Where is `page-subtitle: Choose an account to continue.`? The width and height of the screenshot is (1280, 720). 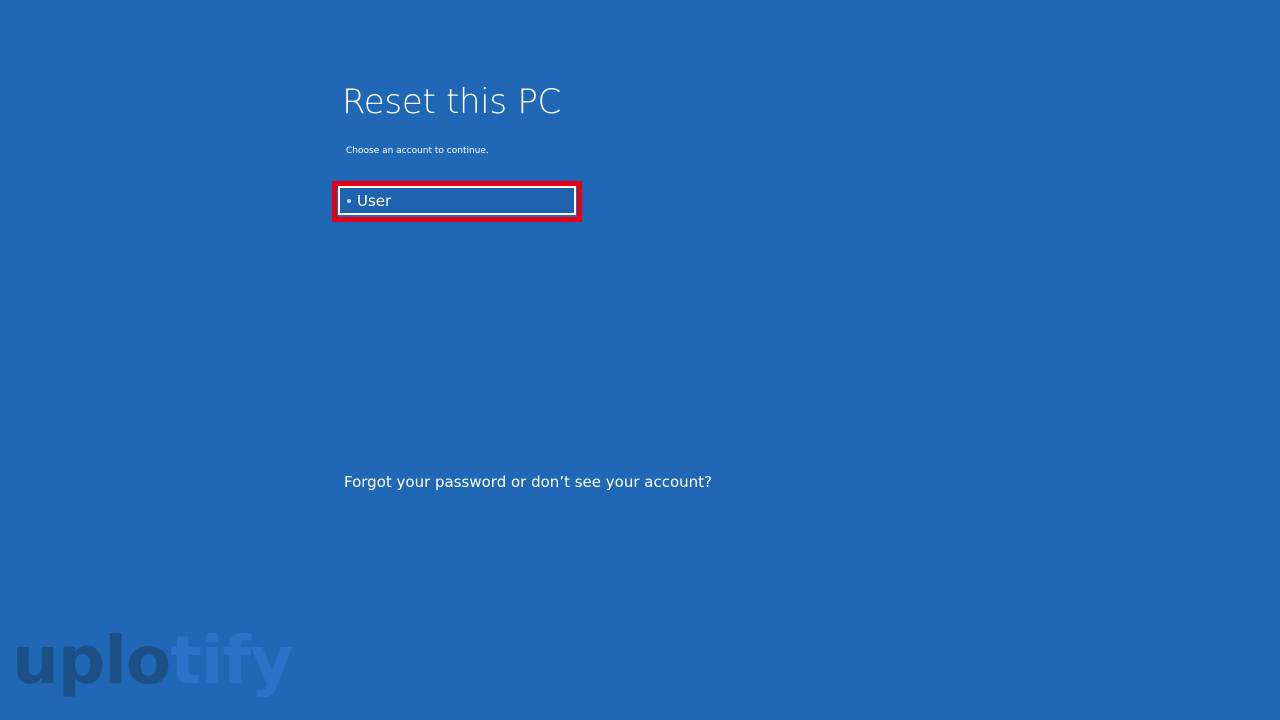
page-subtitle: Choose an account to continue. is located at coordinates (417, 151).